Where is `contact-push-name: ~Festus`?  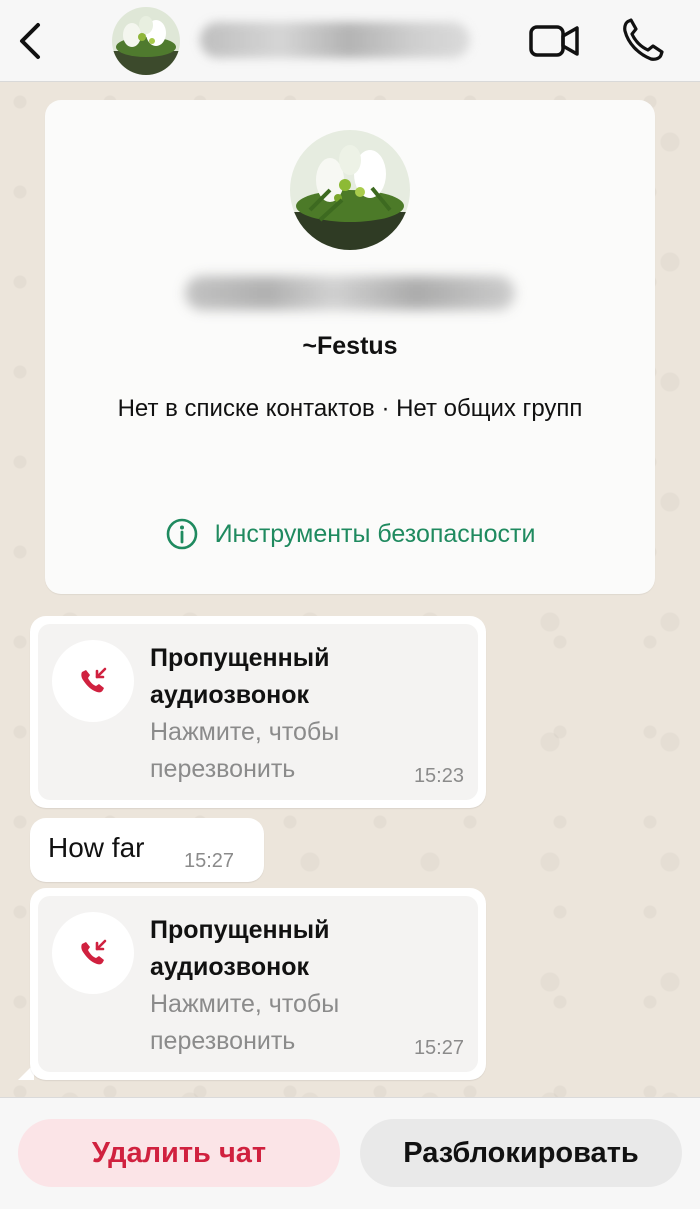
contact-push-name: ~Festus is located at coordinates (350, 346).